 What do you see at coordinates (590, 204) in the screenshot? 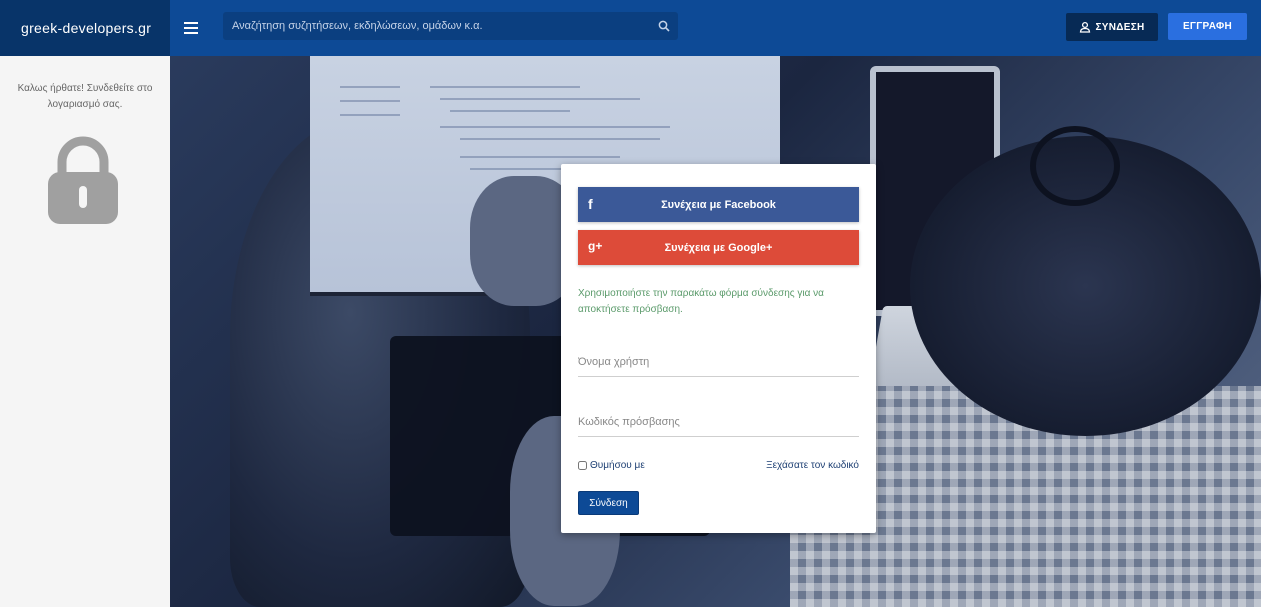
I see `facebook-icon: f` at bounding box center [590, 204].